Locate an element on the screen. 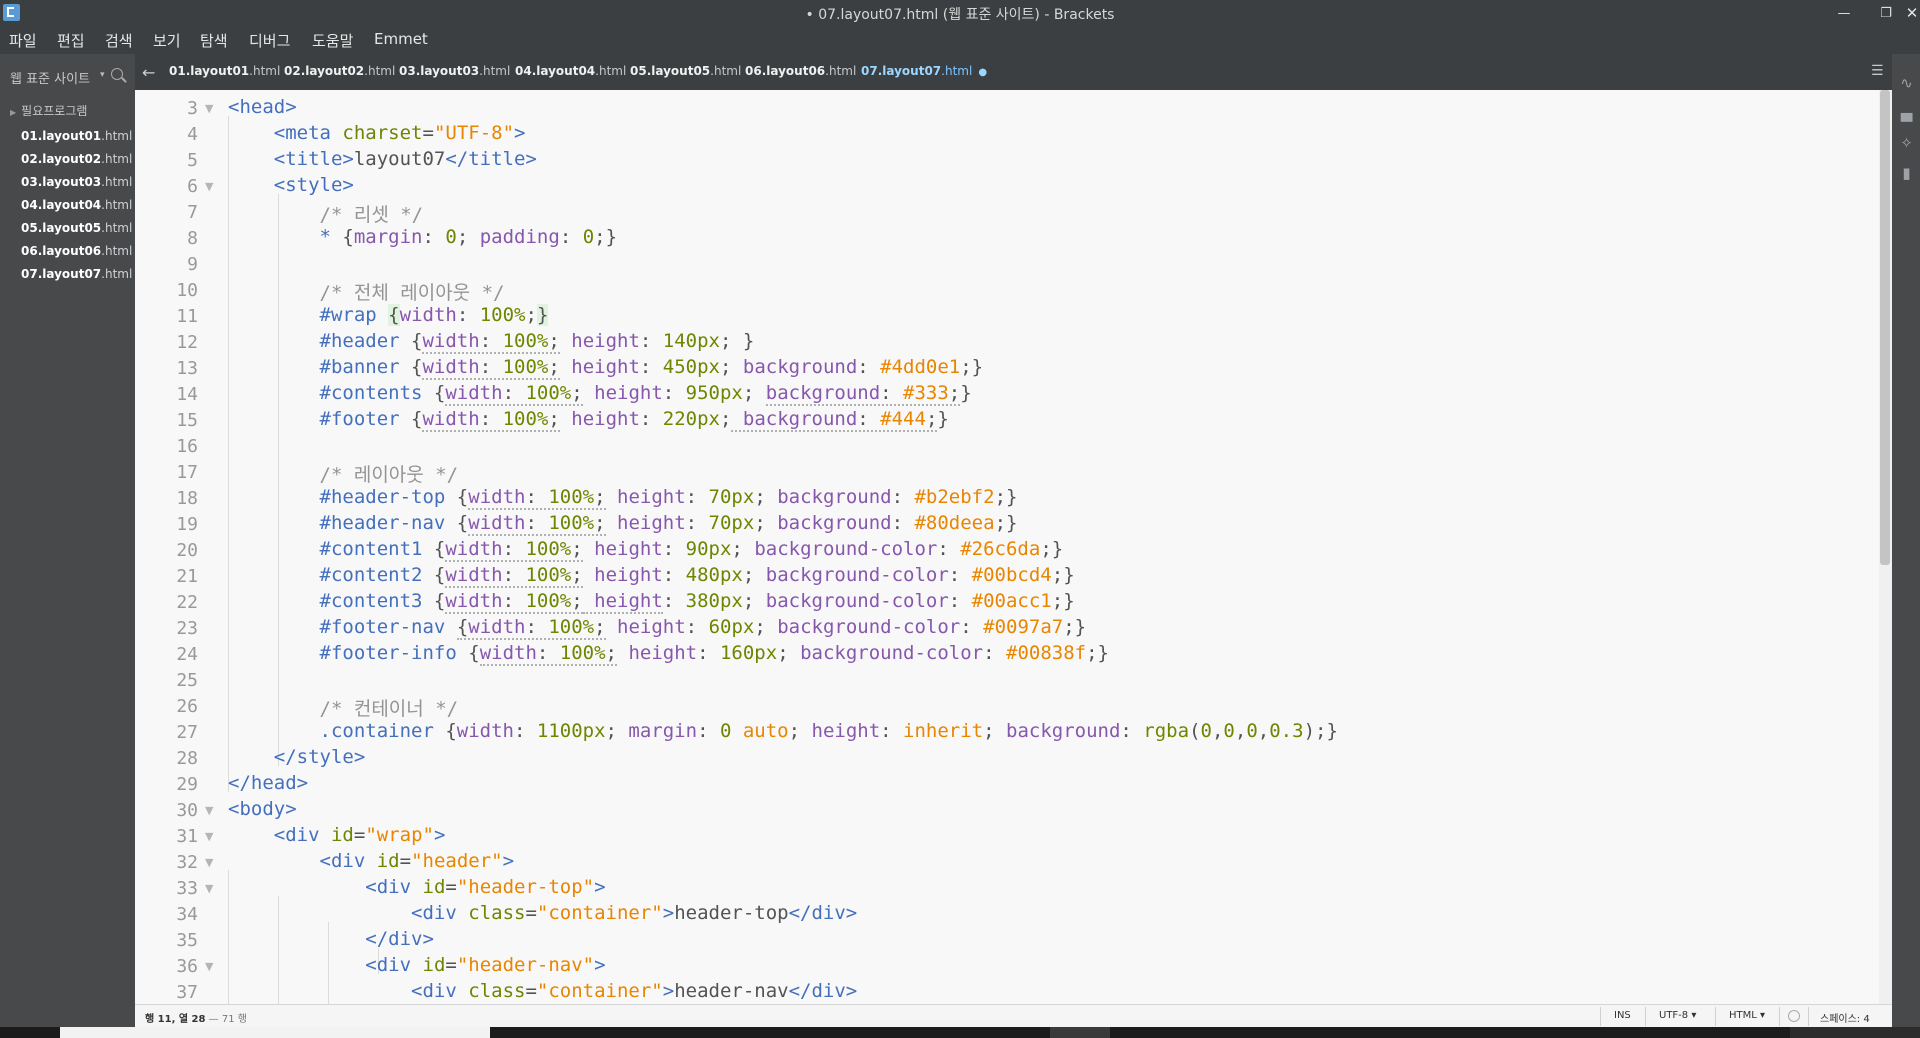  line-number: 23 is located at coordinates (187, 628).